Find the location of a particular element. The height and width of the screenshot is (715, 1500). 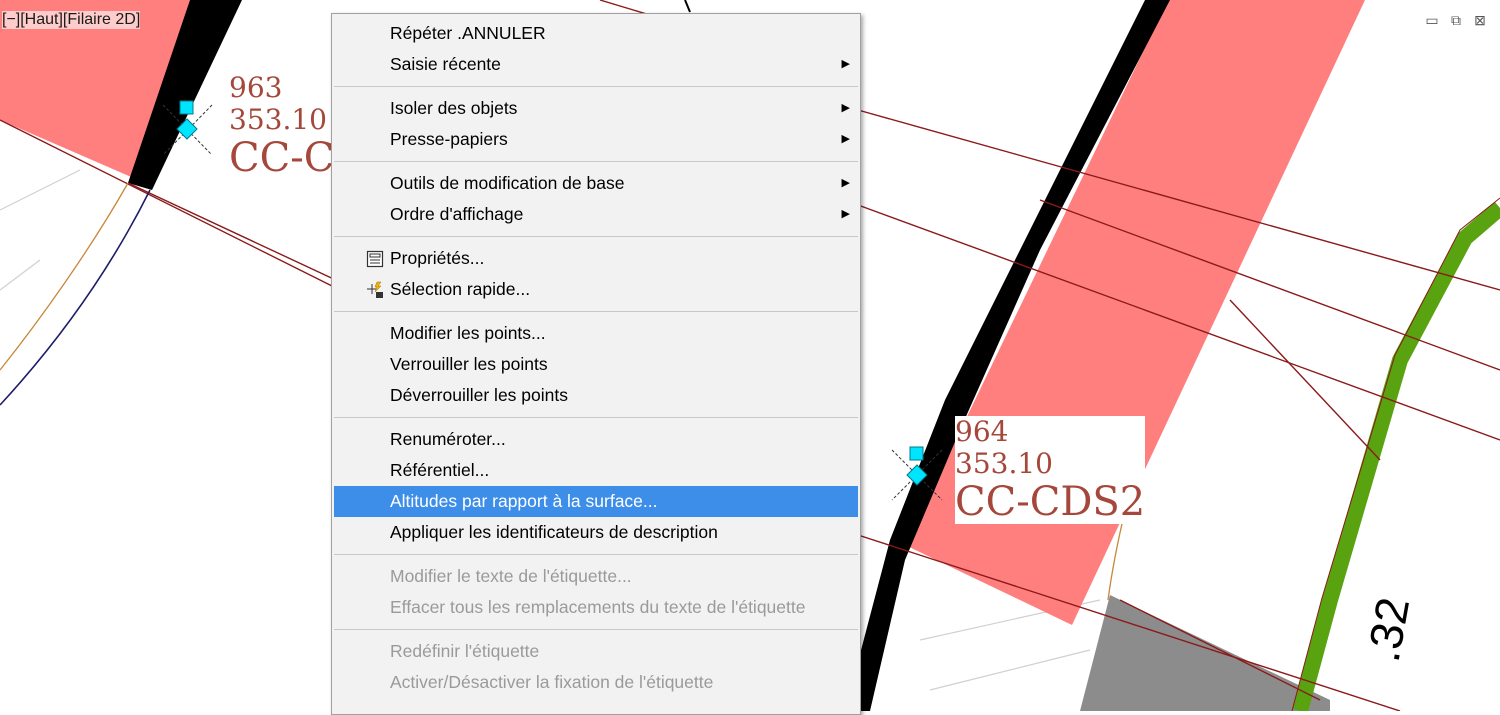

point-code: CC-C is located at coordinates (282, 158).